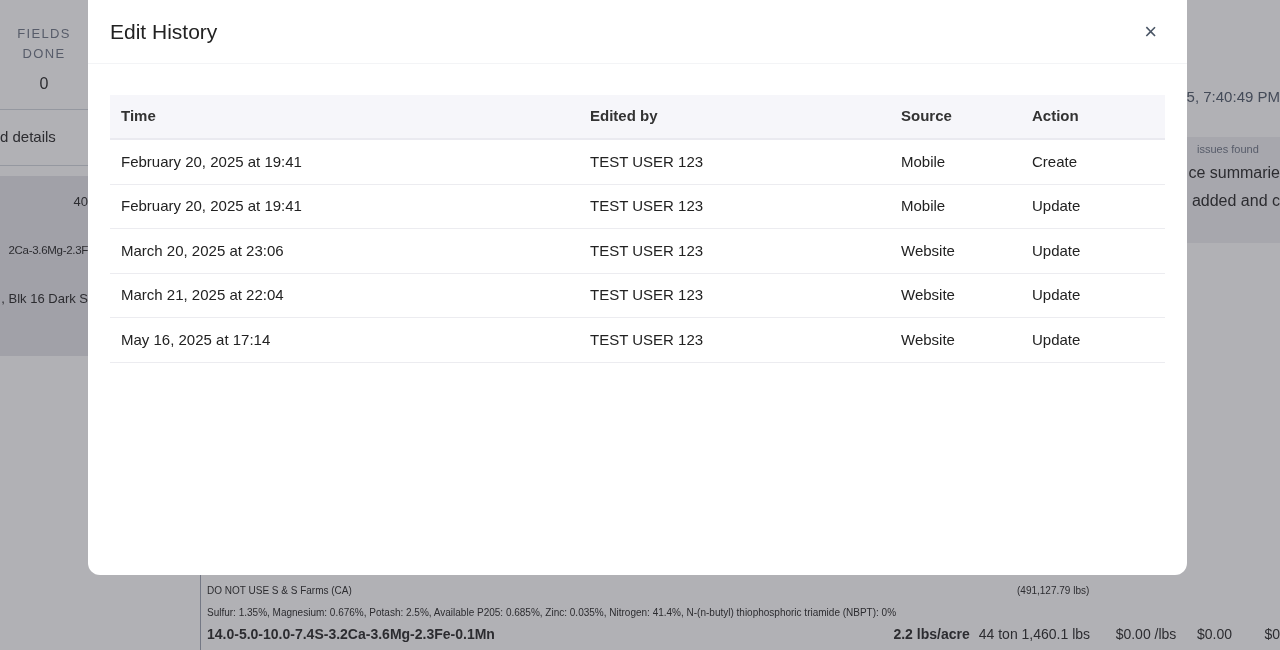  Describe the element at coordinates (203, 295) in the screenshot. I see `table-cell-text: March 21, 2025 at 22:04` at that location.